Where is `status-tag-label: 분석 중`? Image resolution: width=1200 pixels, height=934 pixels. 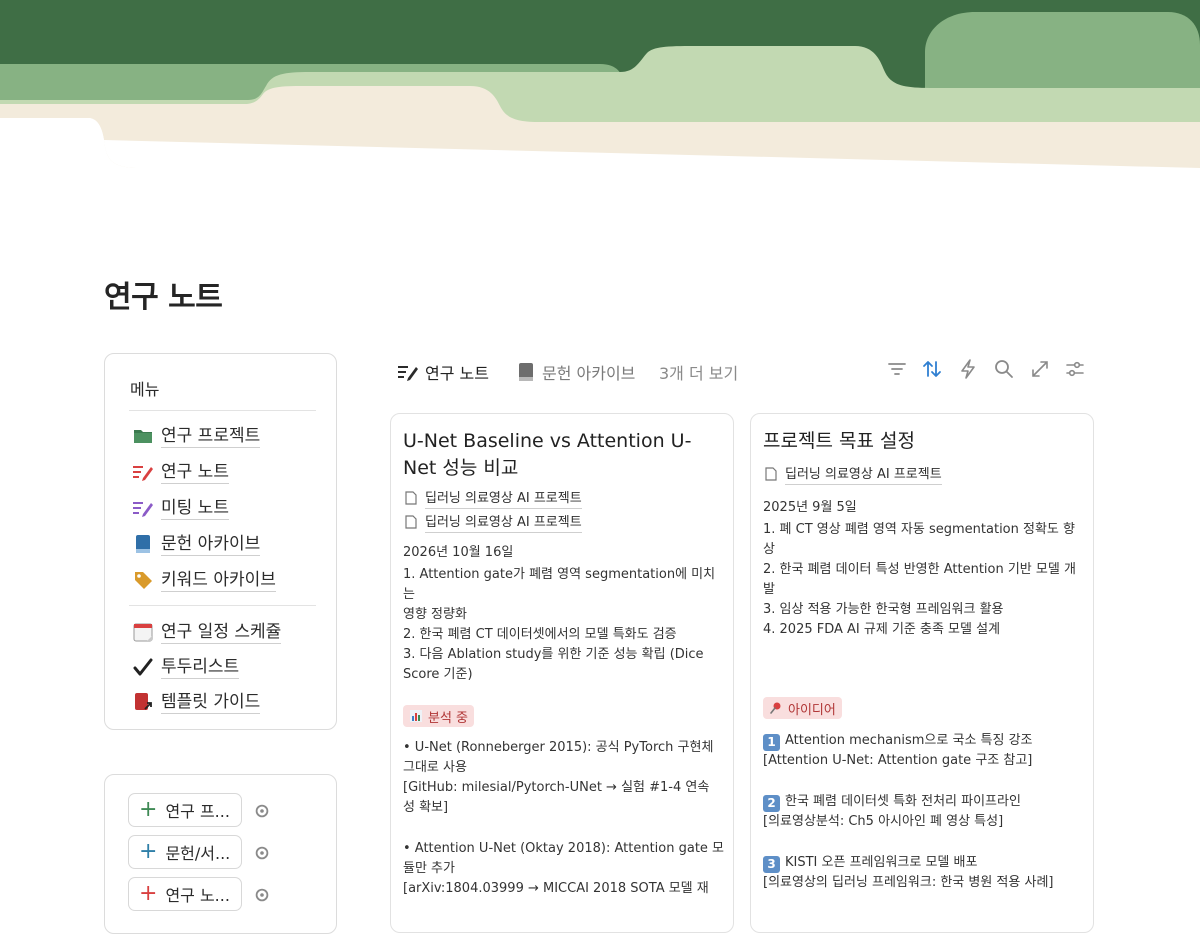 status-tag-label: 분석 중 is located at coordinates (448, 718).